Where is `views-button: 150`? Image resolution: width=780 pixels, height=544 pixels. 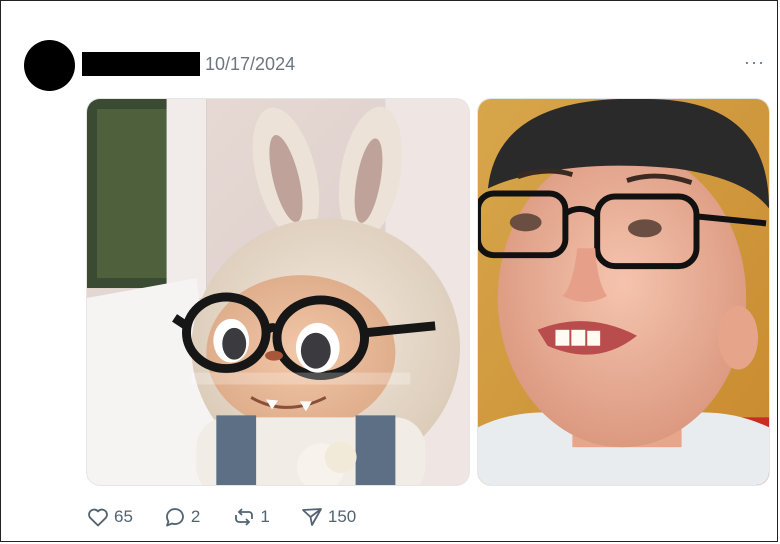 views-button: 150 is located at coordinates (328, 517).